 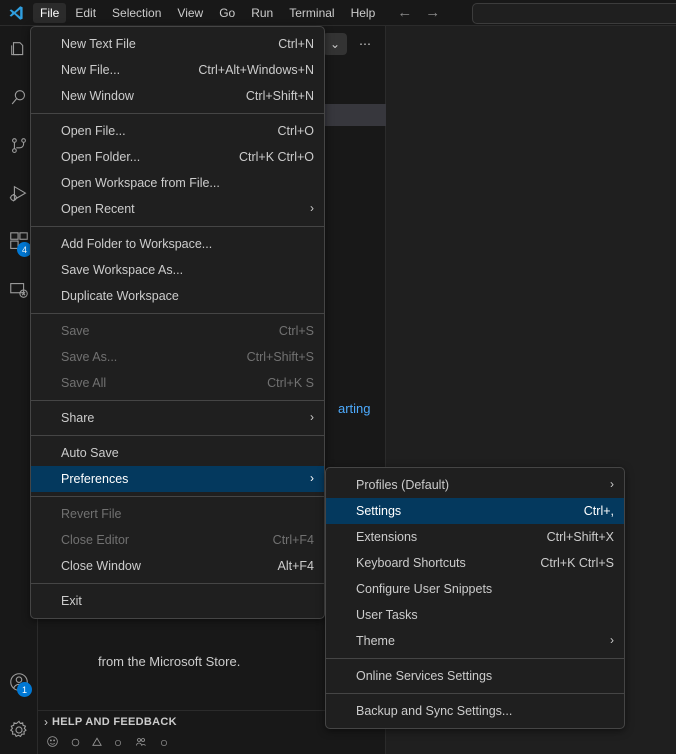 I want to click on small-circle-icon, so click(x=164, y=743).